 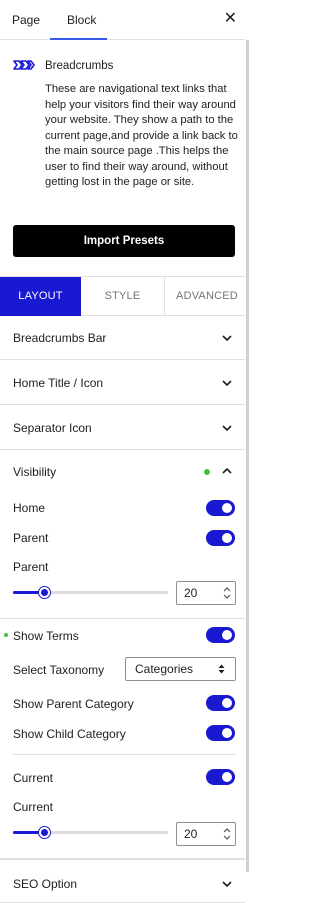 I want to click on breadcrumbs-icon, so click(x=24, y=65).